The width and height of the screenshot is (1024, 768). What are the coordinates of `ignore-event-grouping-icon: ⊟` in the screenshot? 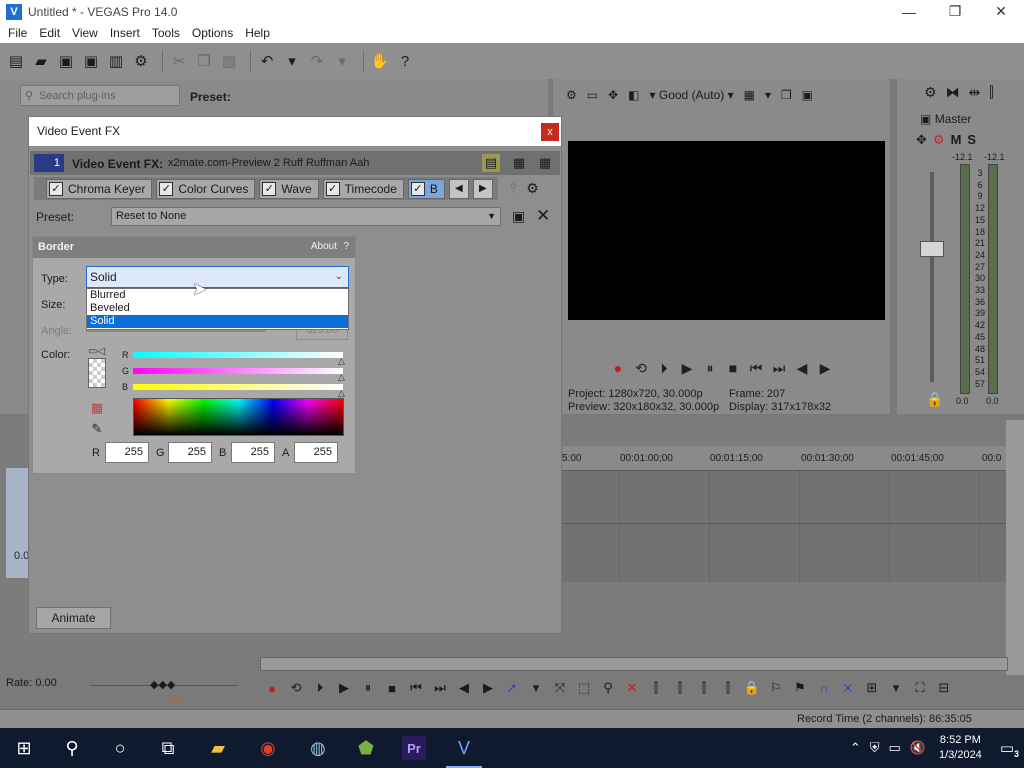 It's located at (944, 688).